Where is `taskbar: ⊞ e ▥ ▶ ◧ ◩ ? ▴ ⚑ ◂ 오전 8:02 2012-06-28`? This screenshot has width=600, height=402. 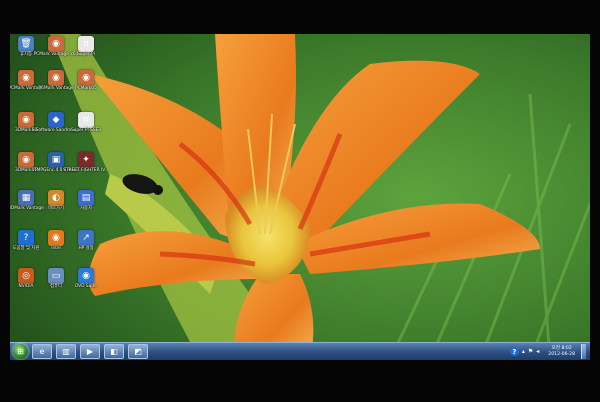 taskbar: ⊞ e ▥ ▶ ◧ ◩ ? ▴ ⚑ ◂ 오전 8:02 2012-06-28 is located at coordinates (300, 351).